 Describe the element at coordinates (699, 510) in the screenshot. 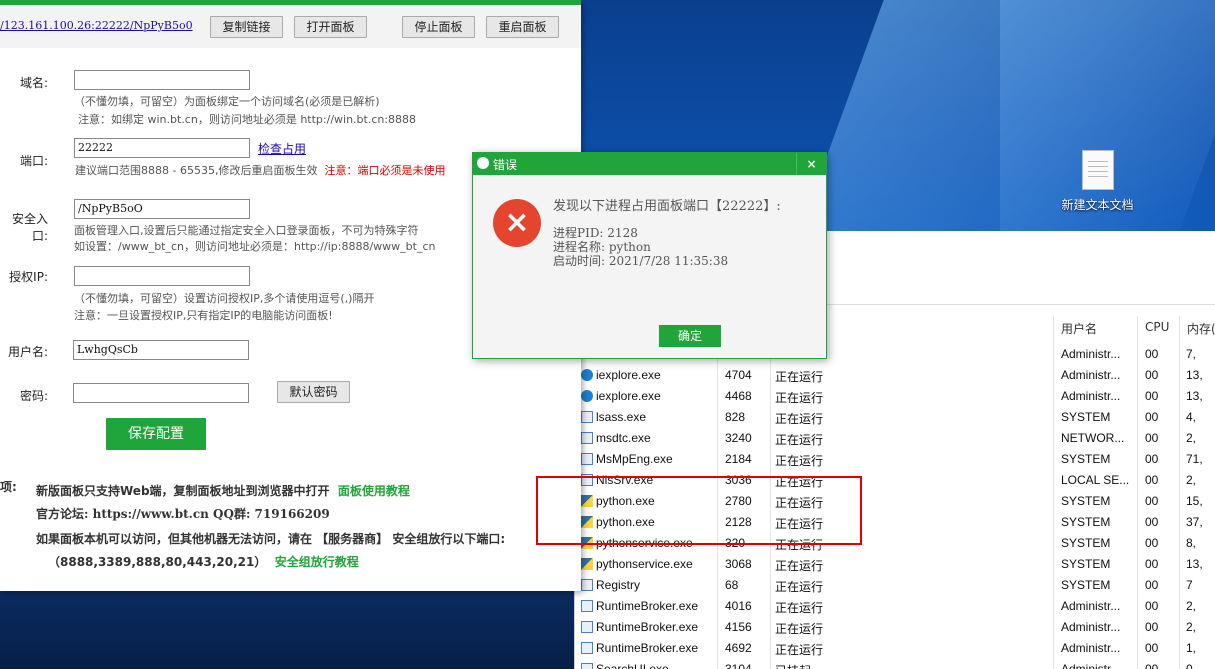

I see `highlight-box` at that location.